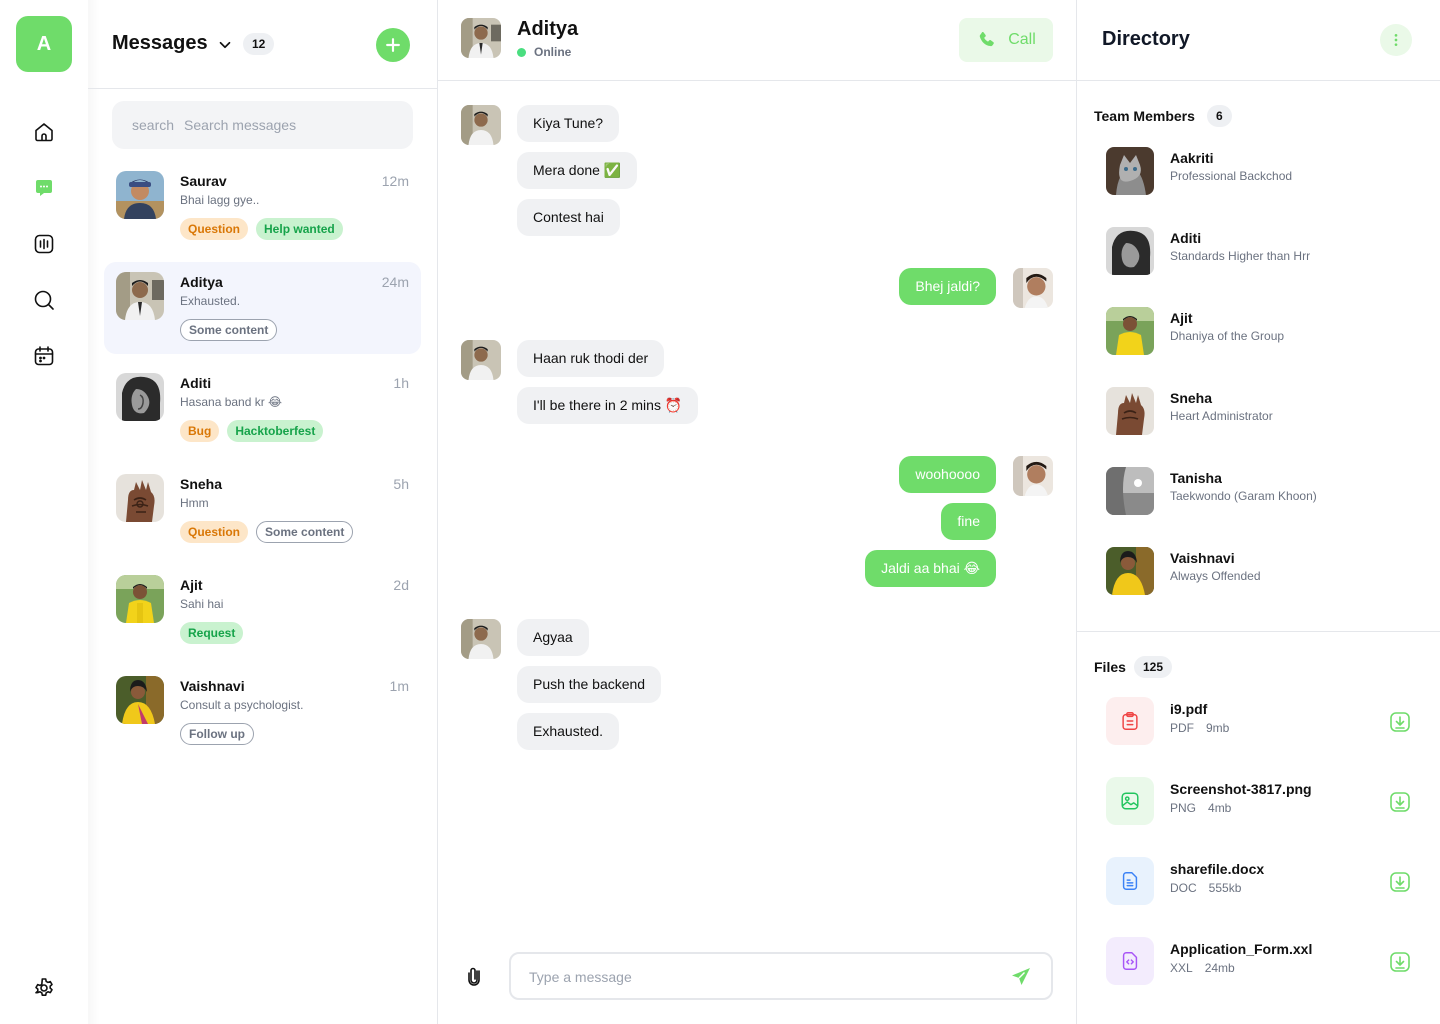  Describe the element at coordinates (275, 431) in the screenshot. I see `tag: Hacktoberfest` at that location.